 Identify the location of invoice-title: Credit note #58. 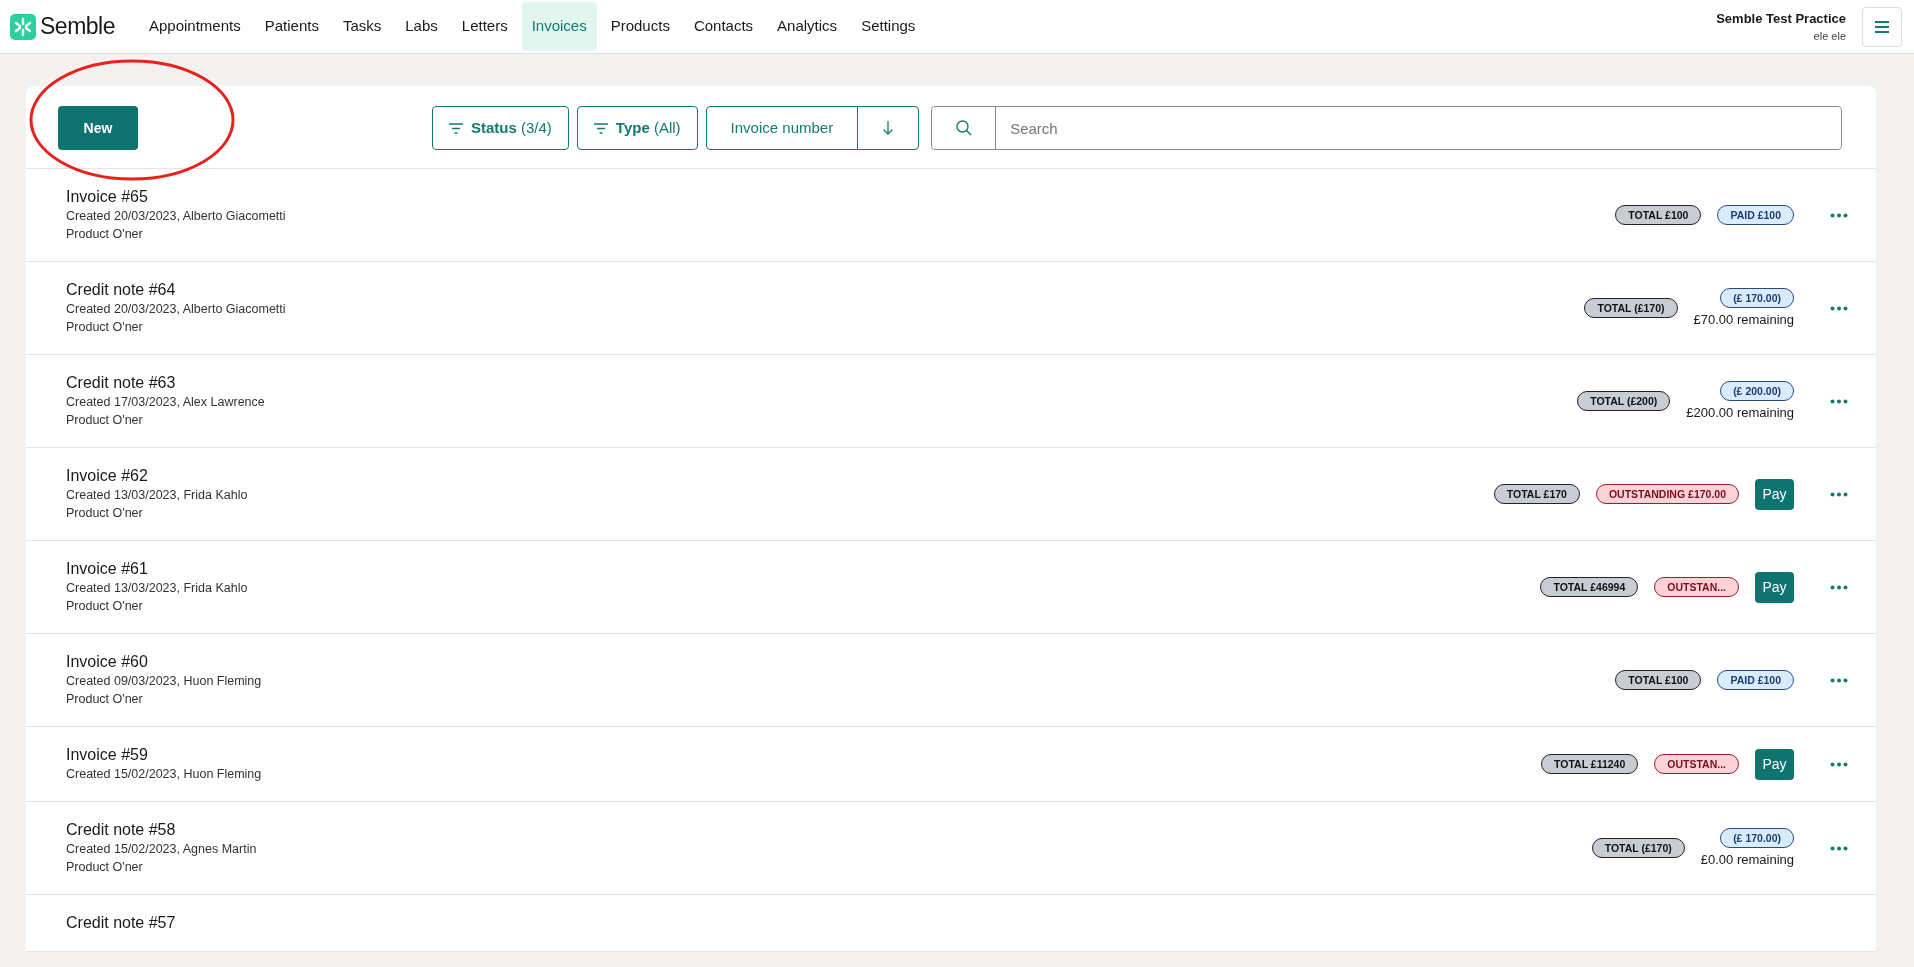
(161, 830).